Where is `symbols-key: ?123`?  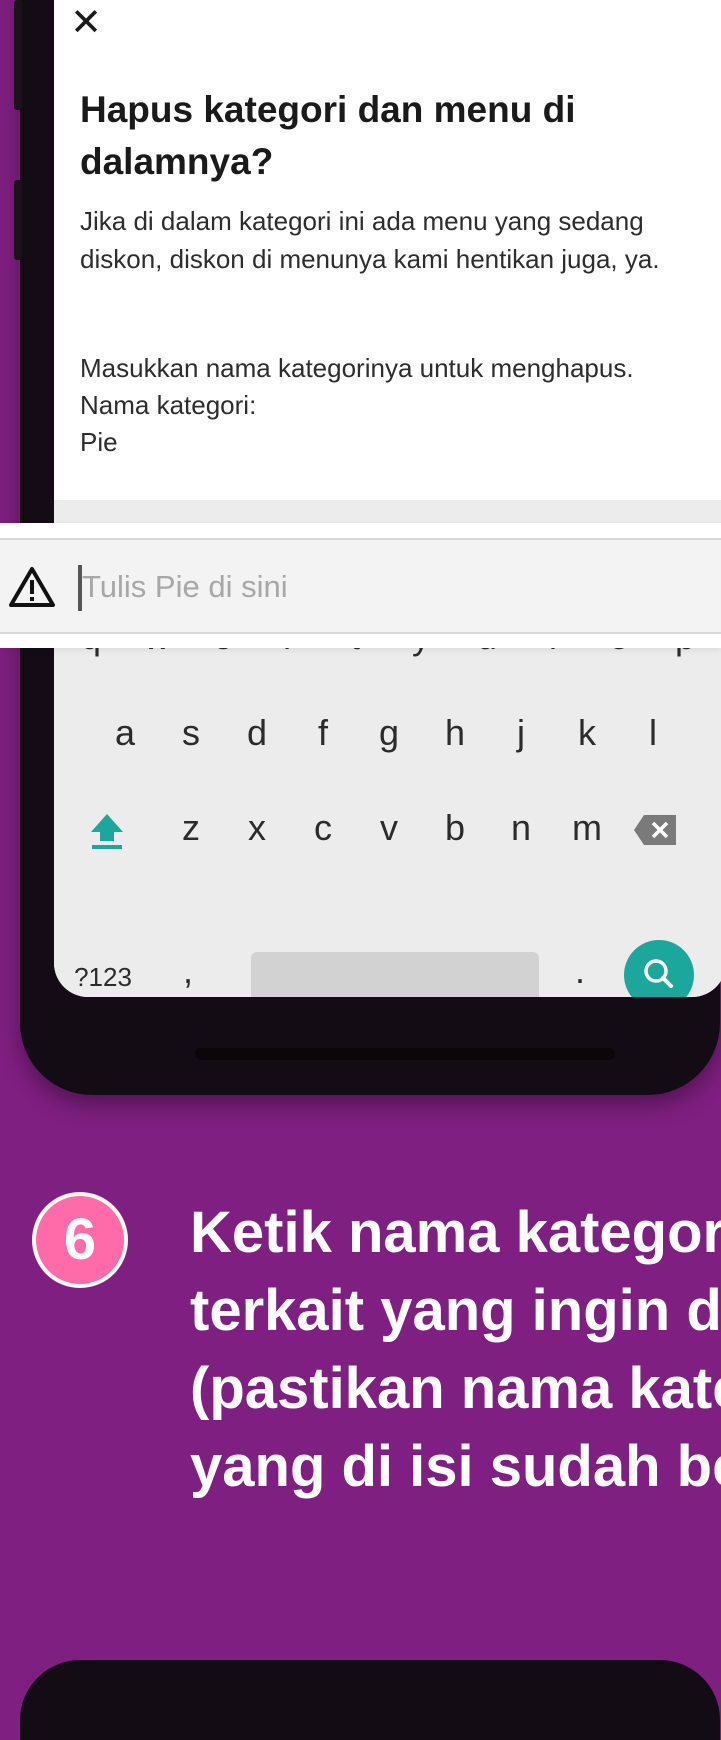
symbols-key: ?123 is located at coordinates (103, 969).